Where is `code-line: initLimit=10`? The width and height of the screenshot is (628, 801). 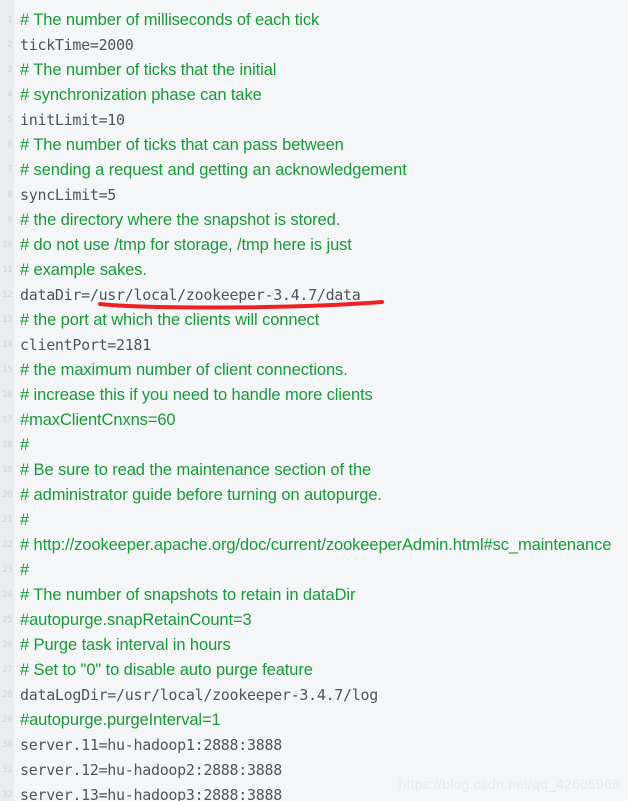 code-line: initLimit=10 is located at coordinates (72, 120).